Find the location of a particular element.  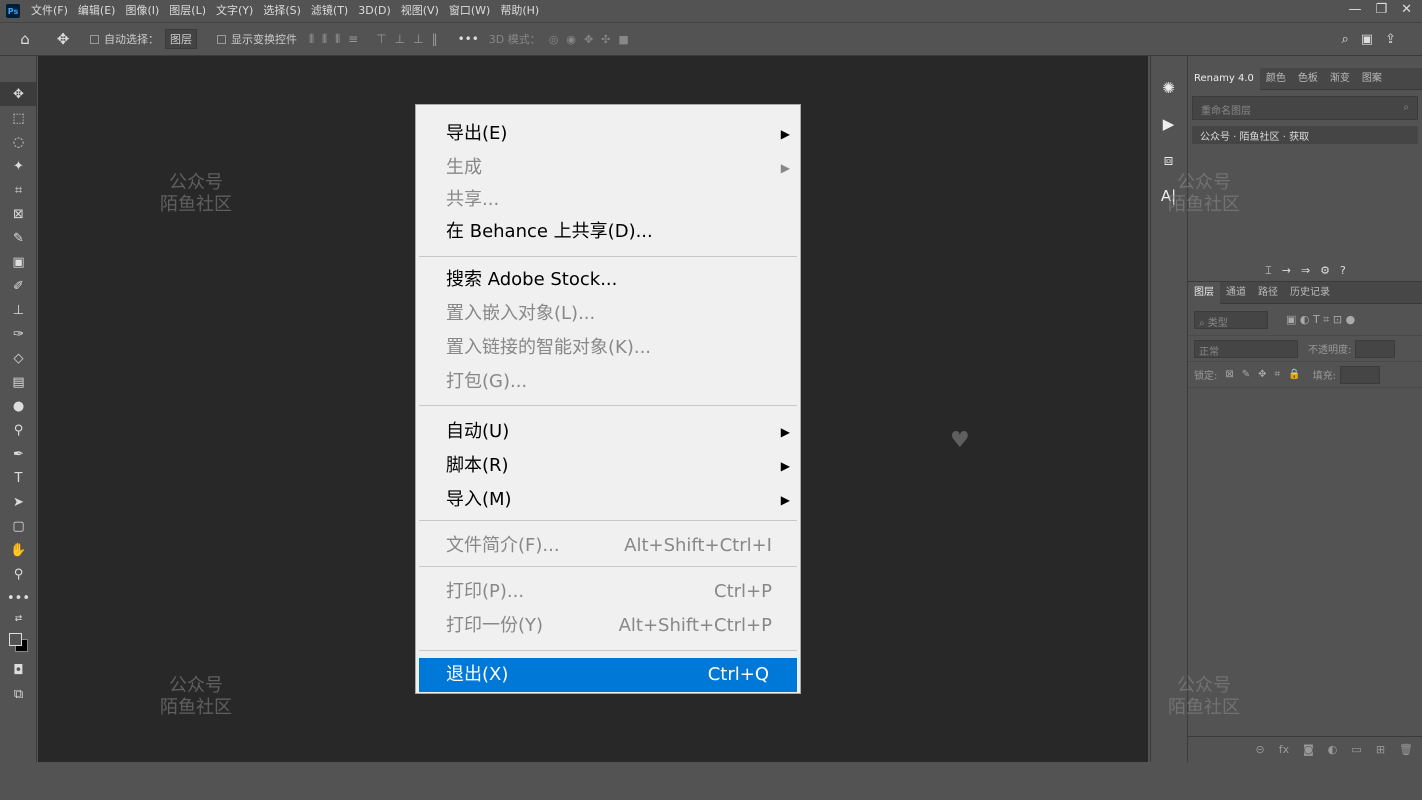

tab-layers: 图层 is located at coordinates (1204, 292).